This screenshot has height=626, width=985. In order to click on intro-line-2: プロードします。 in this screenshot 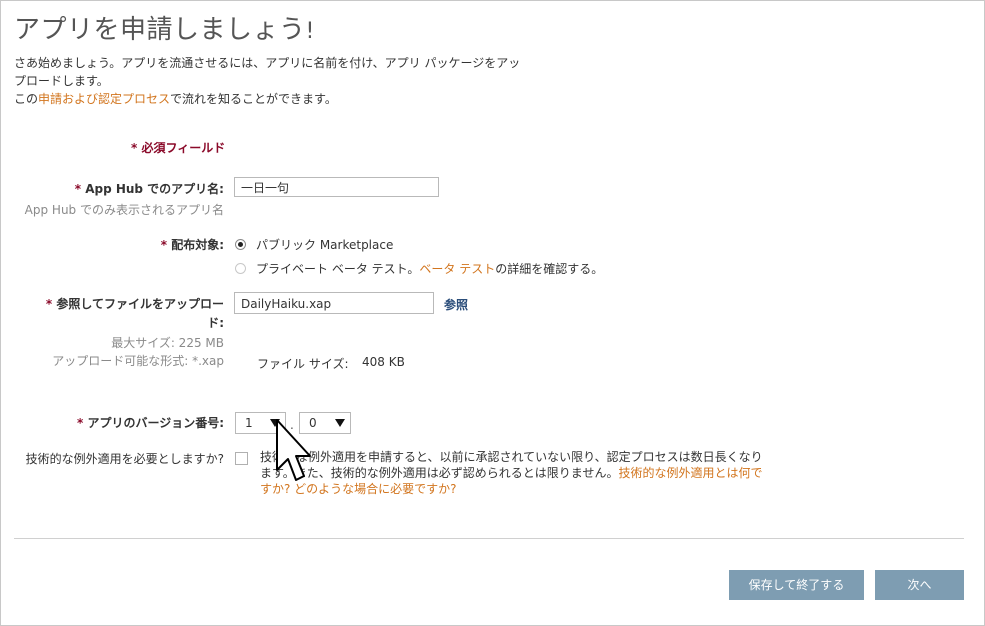, I will do `click(61, 81)`.